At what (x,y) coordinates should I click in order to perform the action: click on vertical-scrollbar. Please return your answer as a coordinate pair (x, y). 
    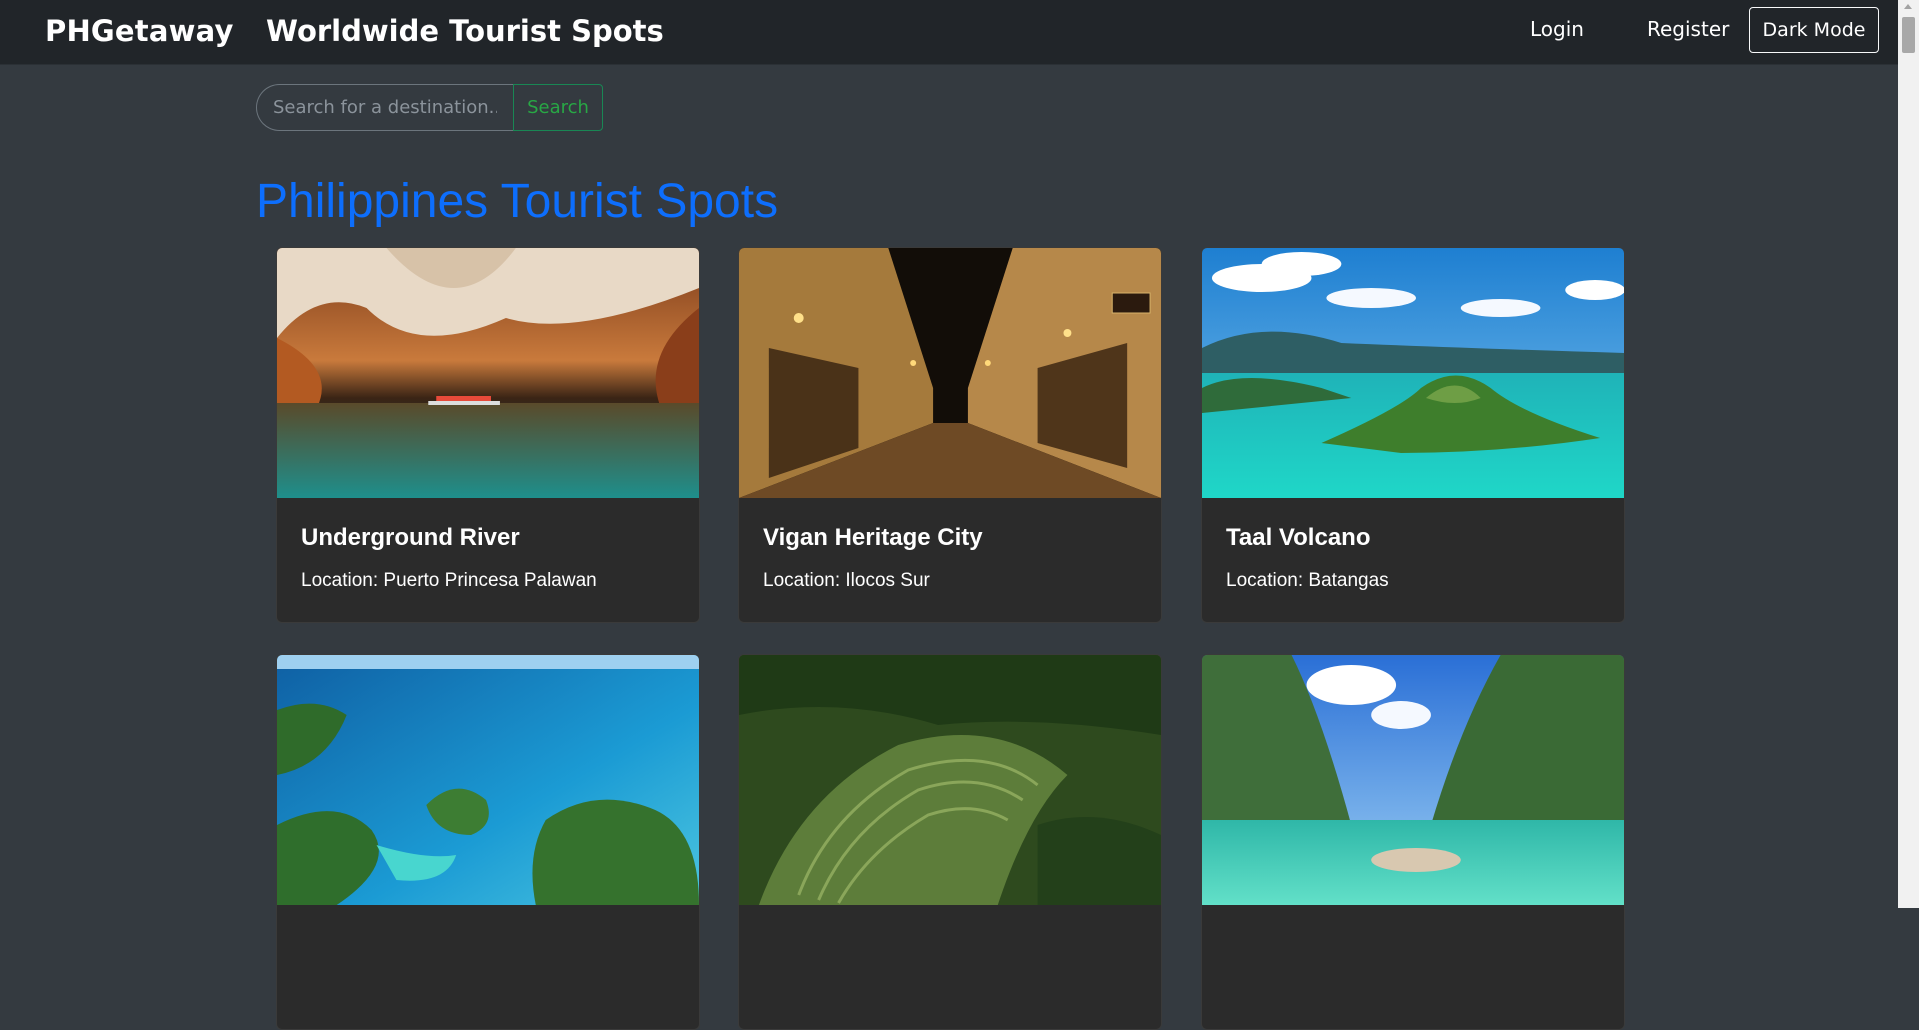
    Looking at the image, I should click on (1908, 454).